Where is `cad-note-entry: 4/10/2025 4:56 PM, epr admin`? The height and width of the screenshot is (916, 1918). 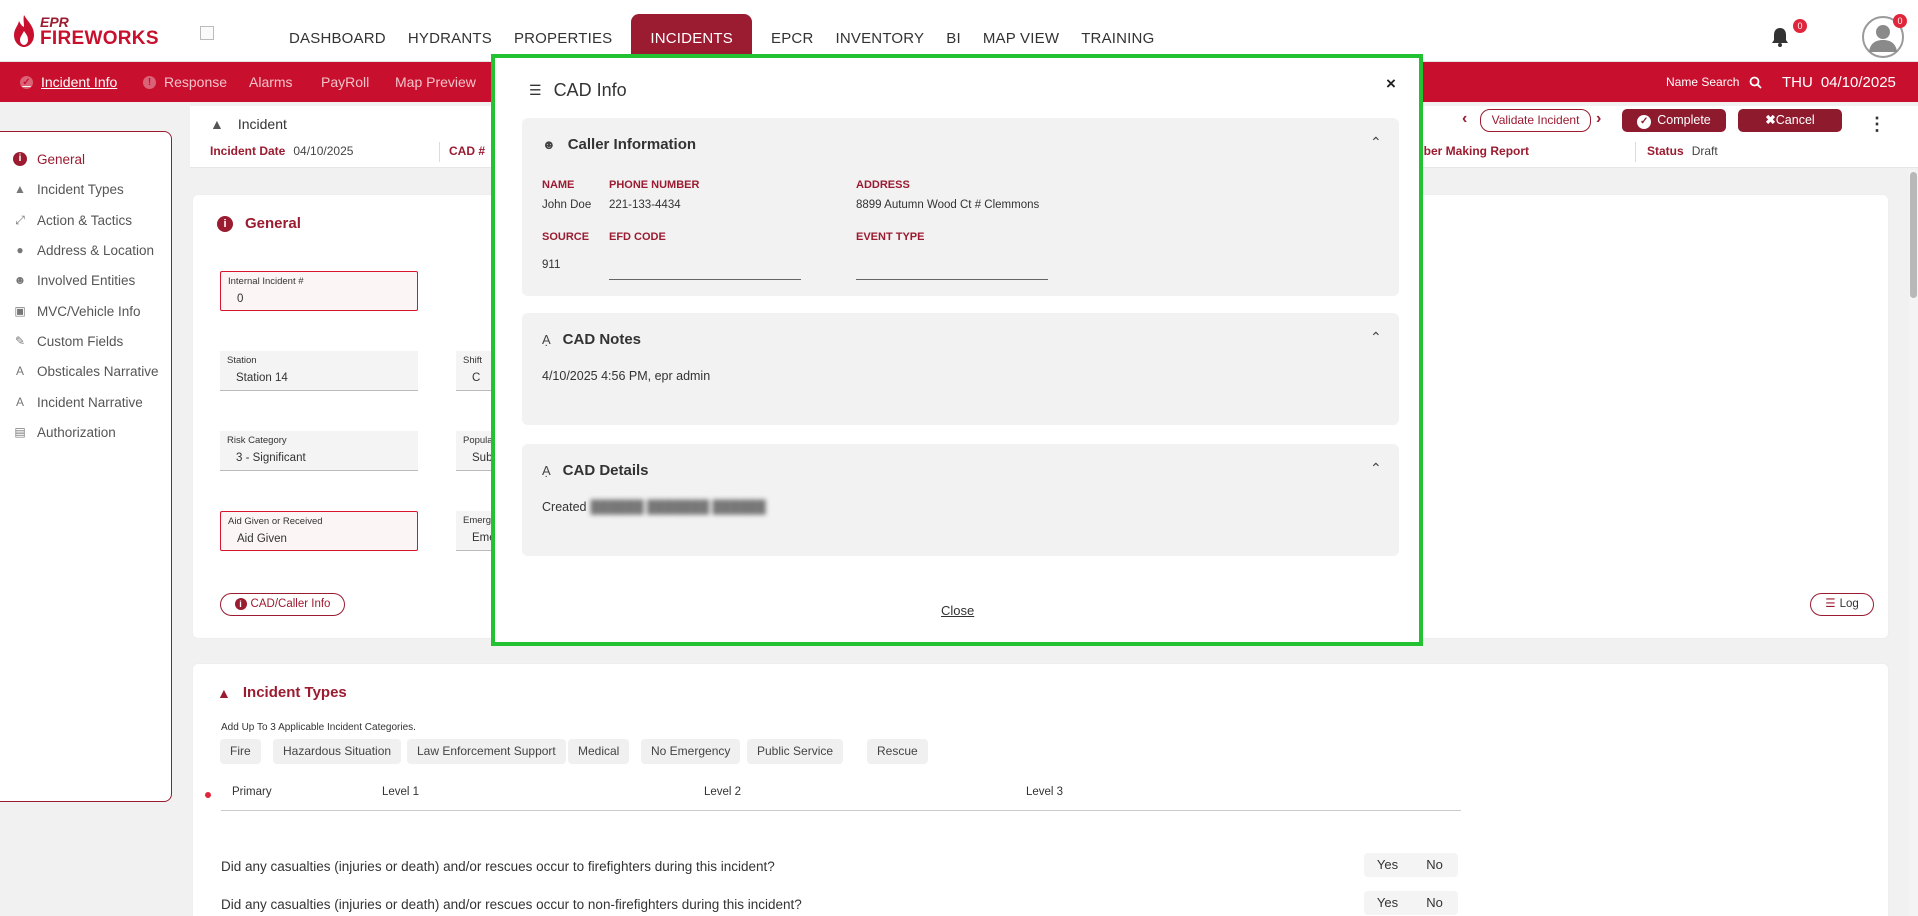
cad-note-entry: 4/10/2025 4:56 PM, epr admin is located at coordinates (626, 376).